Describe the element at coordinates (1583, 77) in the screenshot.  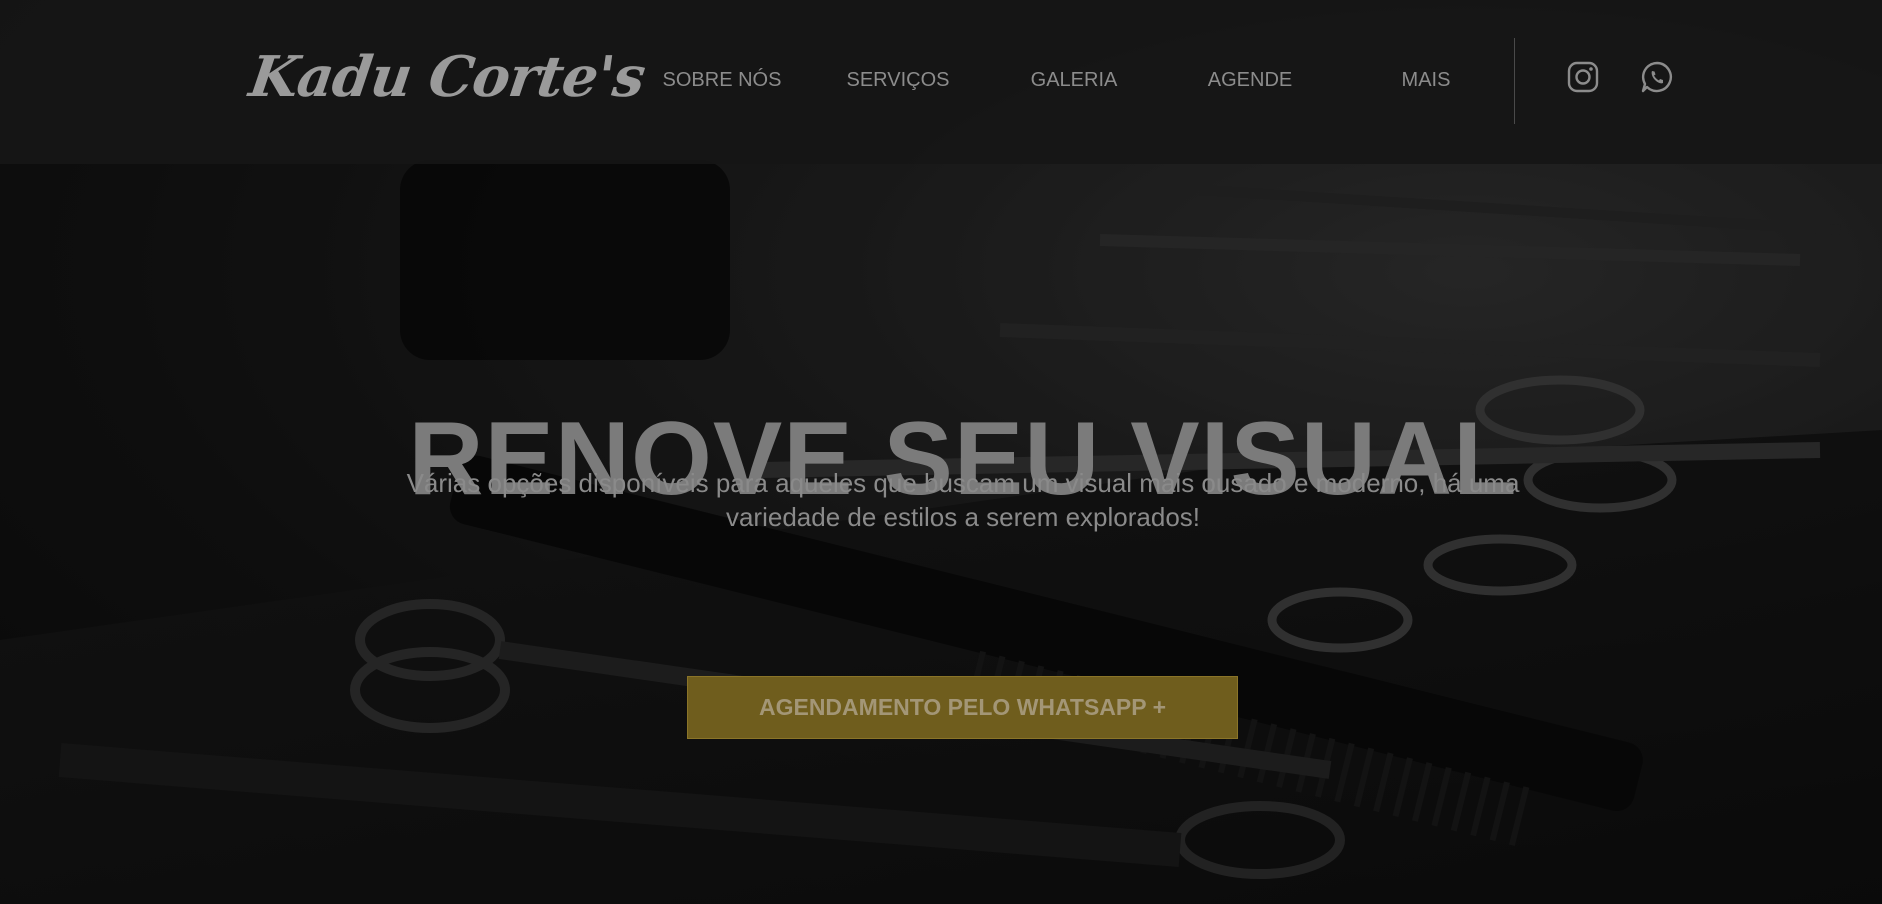
I see `instagram-icon` at that location.